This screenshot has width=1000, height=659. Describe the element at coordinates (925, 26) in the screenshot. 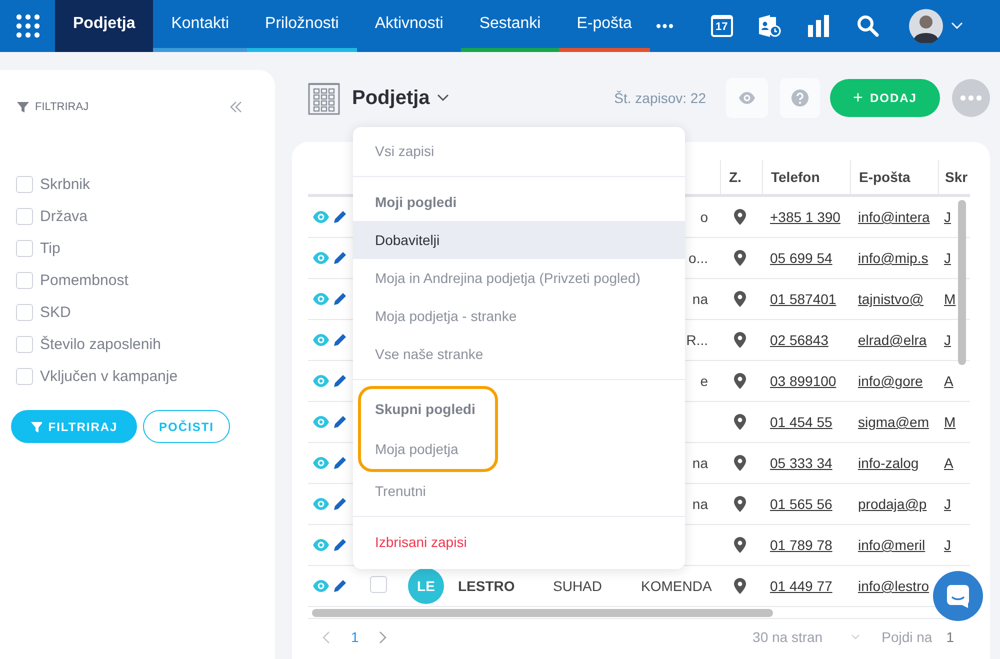

I see `avatar` at that location.